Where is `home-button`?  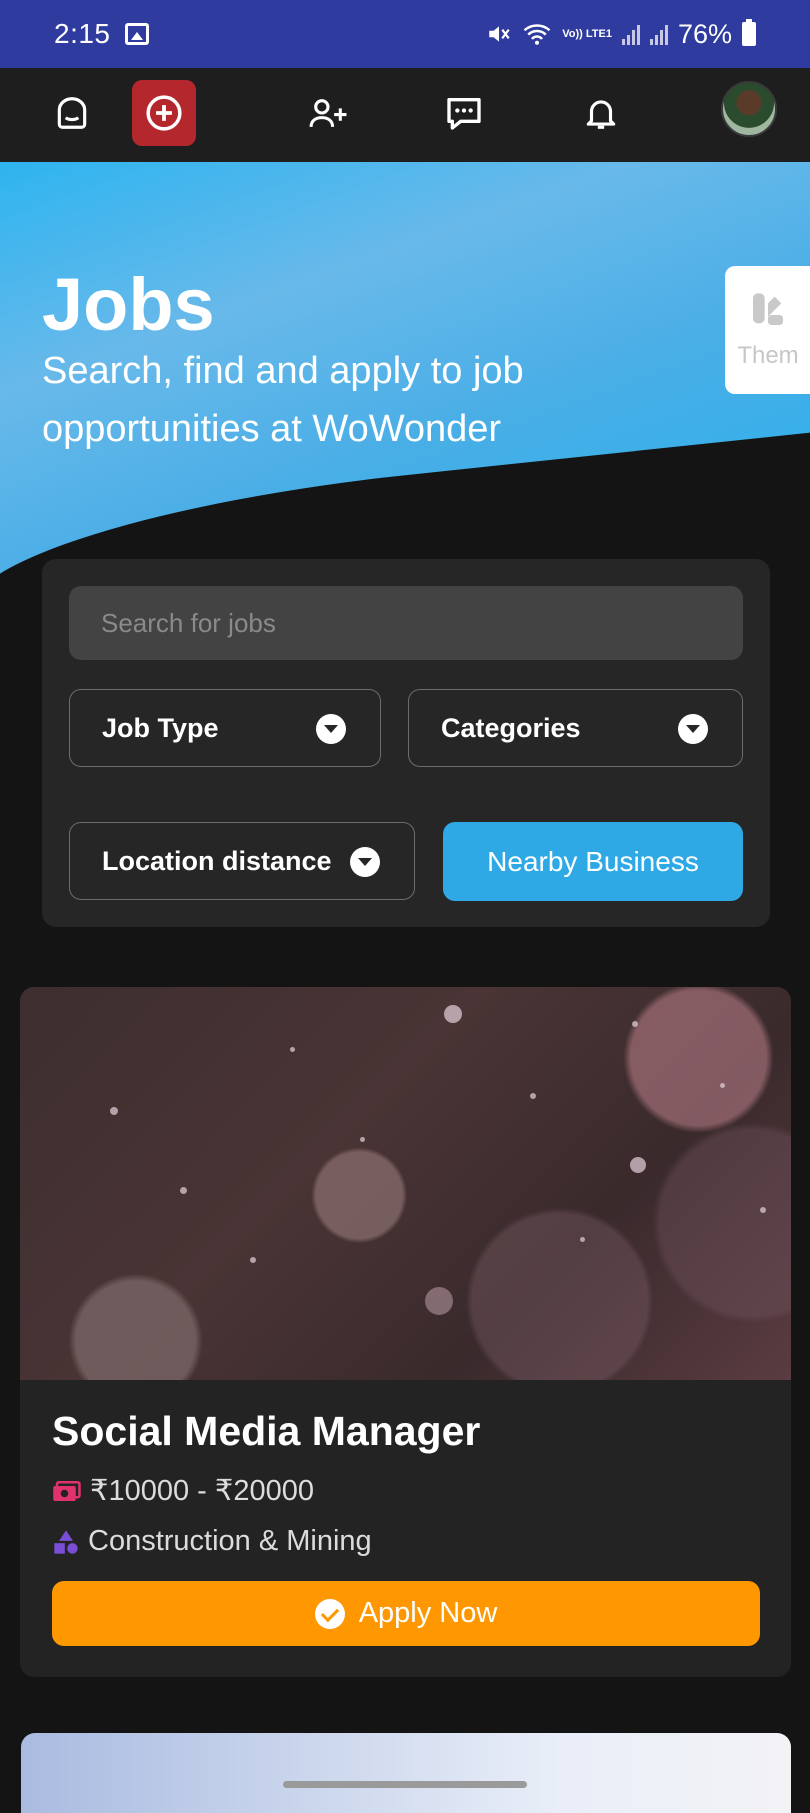 home-button is located at coordinates (72, 113).